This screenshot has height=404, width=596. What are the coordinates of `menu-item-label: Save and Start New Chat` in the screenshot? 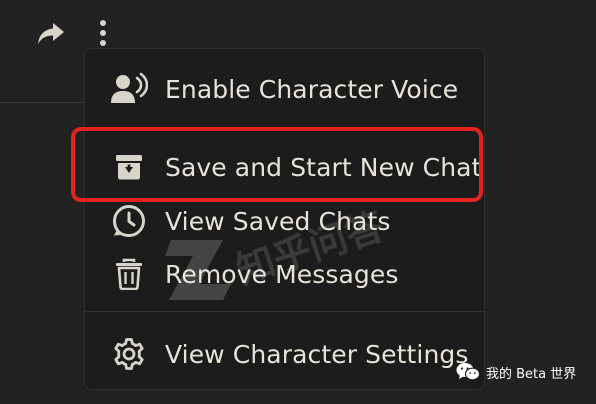 It's located at (323, 167).